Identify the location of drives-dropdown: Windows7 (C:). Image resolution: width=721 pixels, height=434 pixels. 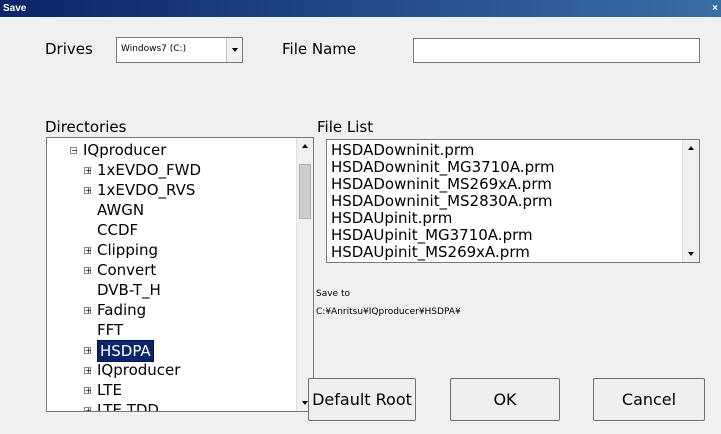
(179, 50).